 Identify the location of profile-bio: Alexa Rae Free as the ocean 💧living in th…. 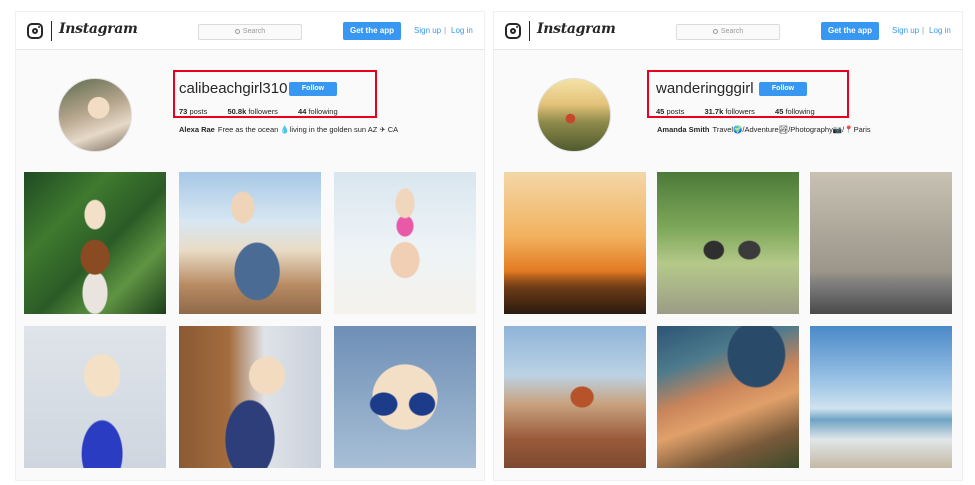
(288, 129).